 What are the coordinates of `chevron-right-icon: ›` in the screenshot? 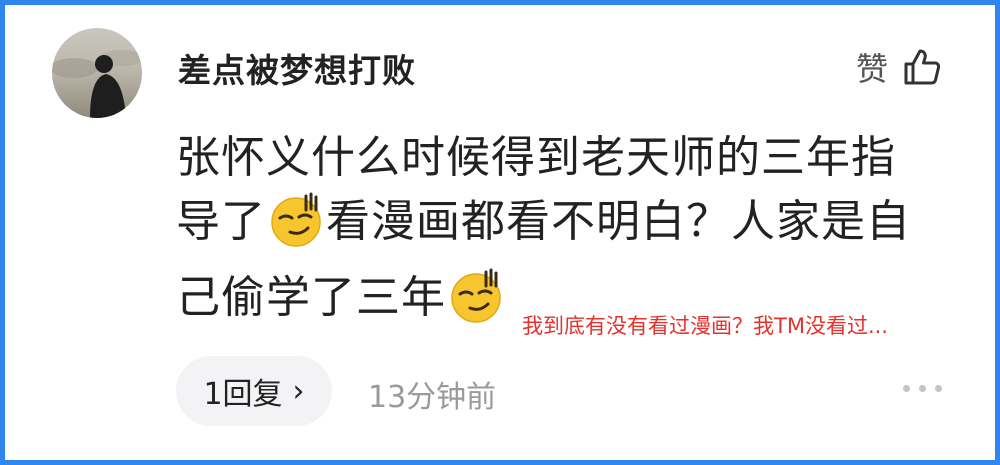 It's located at (298, 391).